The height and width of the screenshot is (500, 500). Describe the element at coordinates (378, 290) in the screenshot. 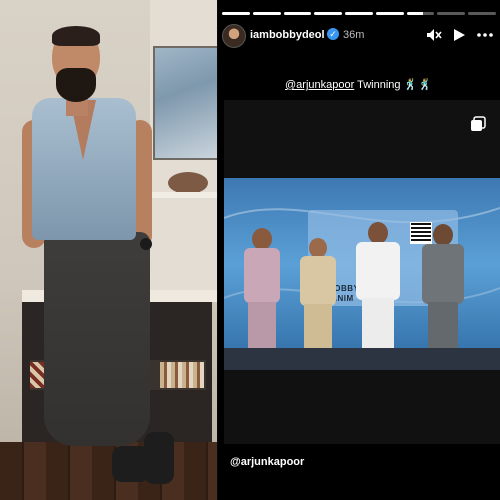

I see `person-white-suit` at that location.